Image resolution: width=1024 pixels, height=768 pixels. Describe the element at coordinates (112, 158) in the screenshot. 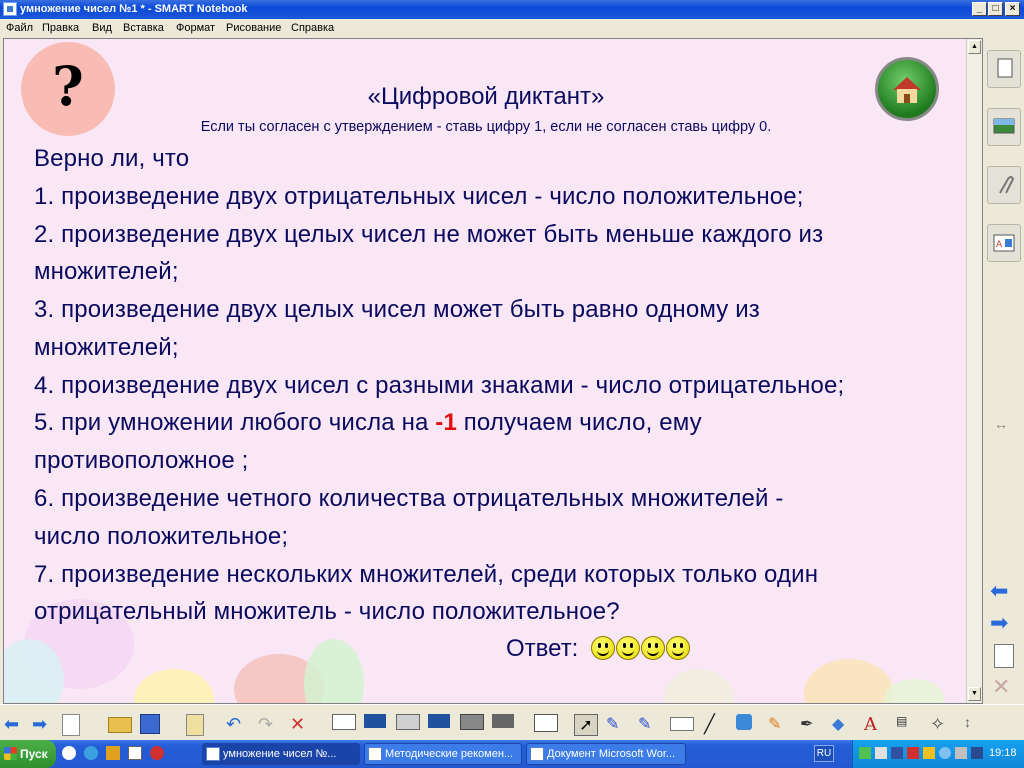

I see `intro-line: Верно ли, что` at that location.